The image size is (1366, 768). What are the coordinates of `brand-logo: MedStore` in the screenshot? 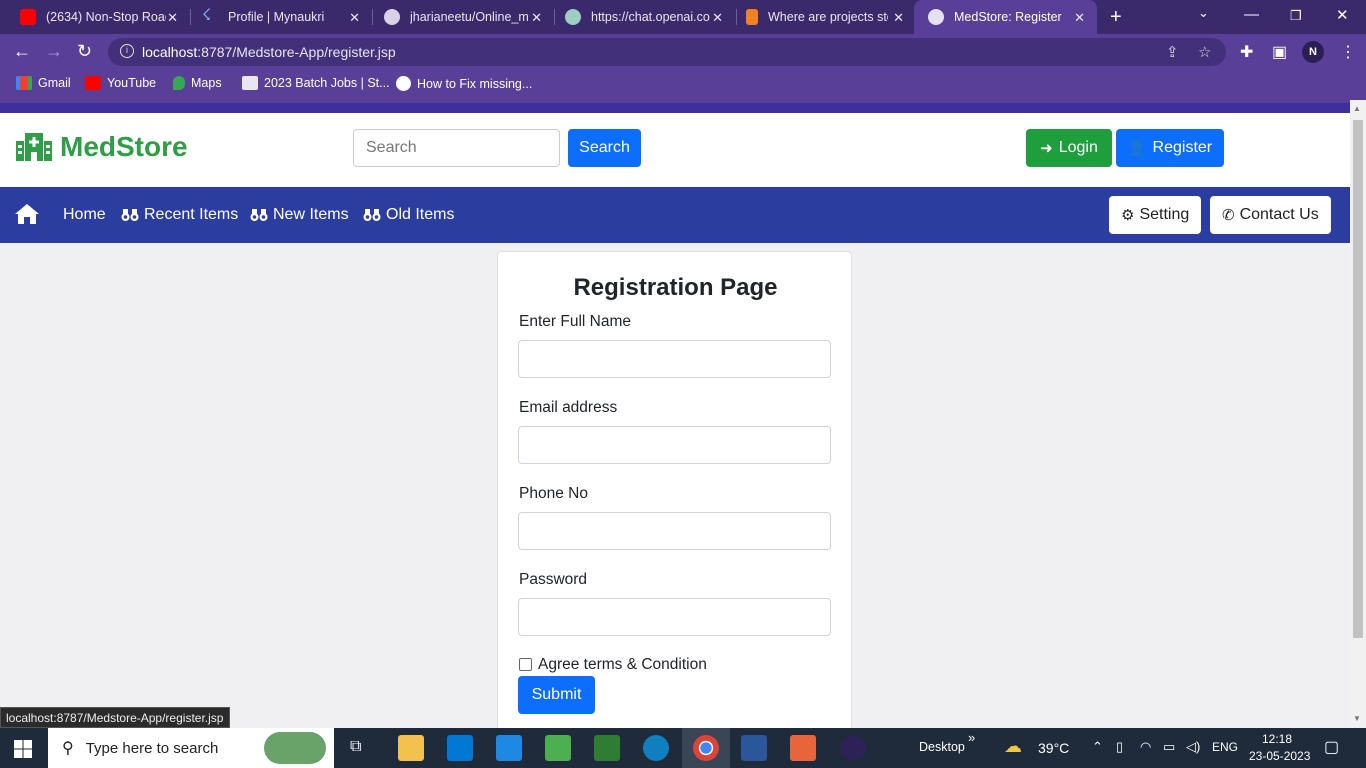 It's located at (102, 147).